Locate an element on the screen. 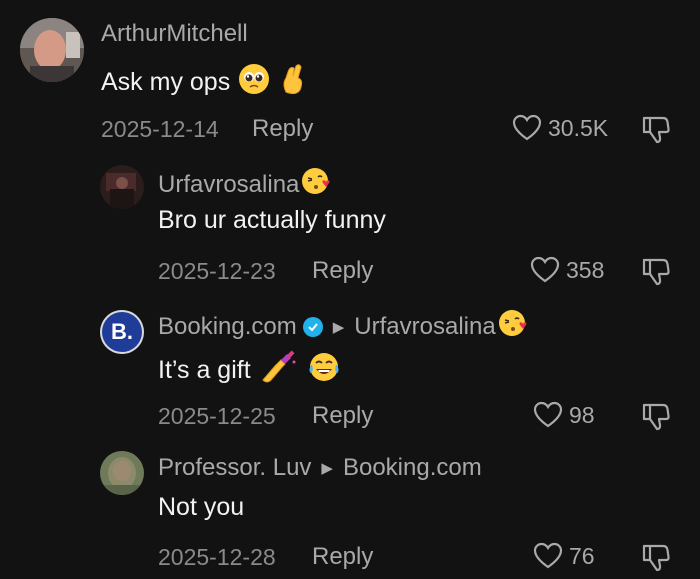 The width and height of the screenshot is (700, 579). username: Booking.com ▶ Urfavrosalina is located at coordinates (343, 326).